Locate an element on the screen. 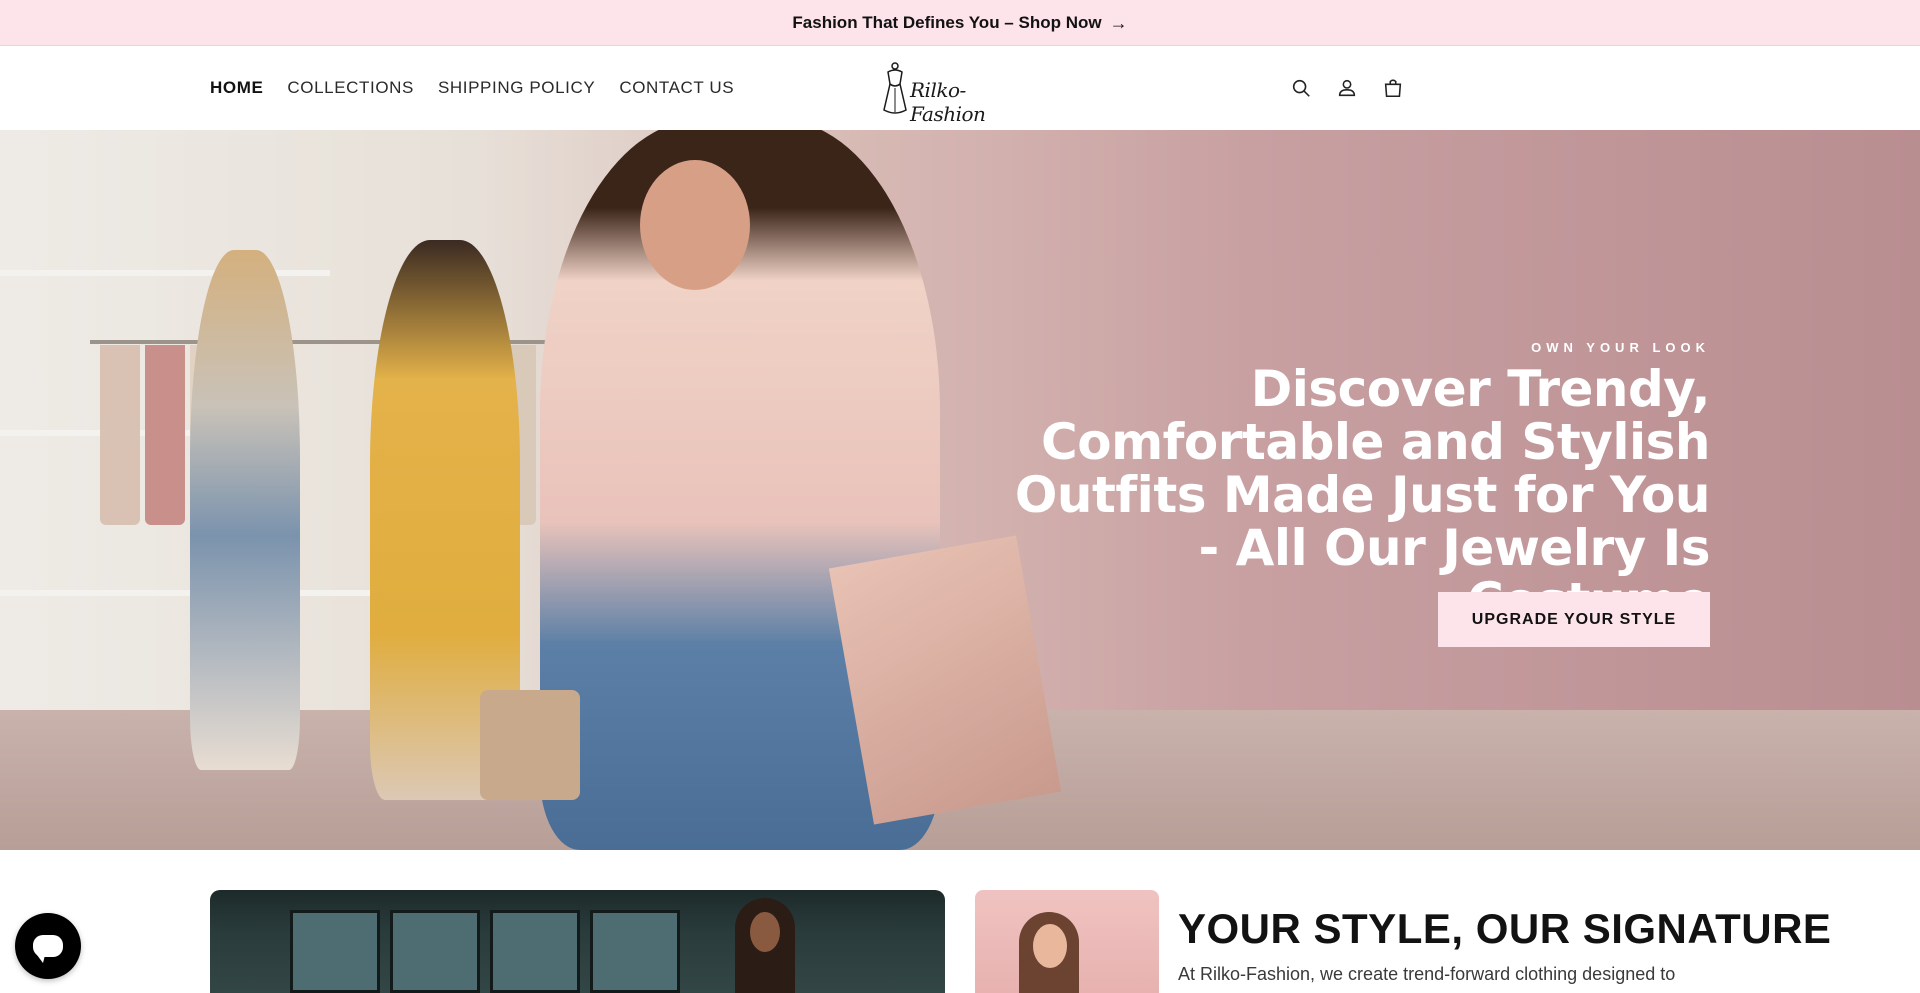 The width and height of the screenshot is (1920, 993). site-logo: Rilko-Fashion is located at coordinates (958, 93).